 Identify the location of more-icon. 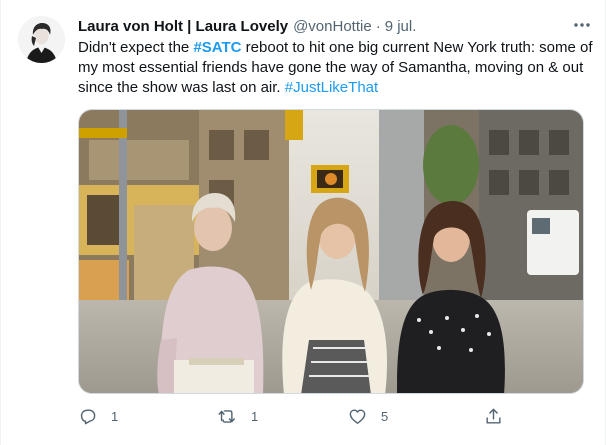
(582, 25).